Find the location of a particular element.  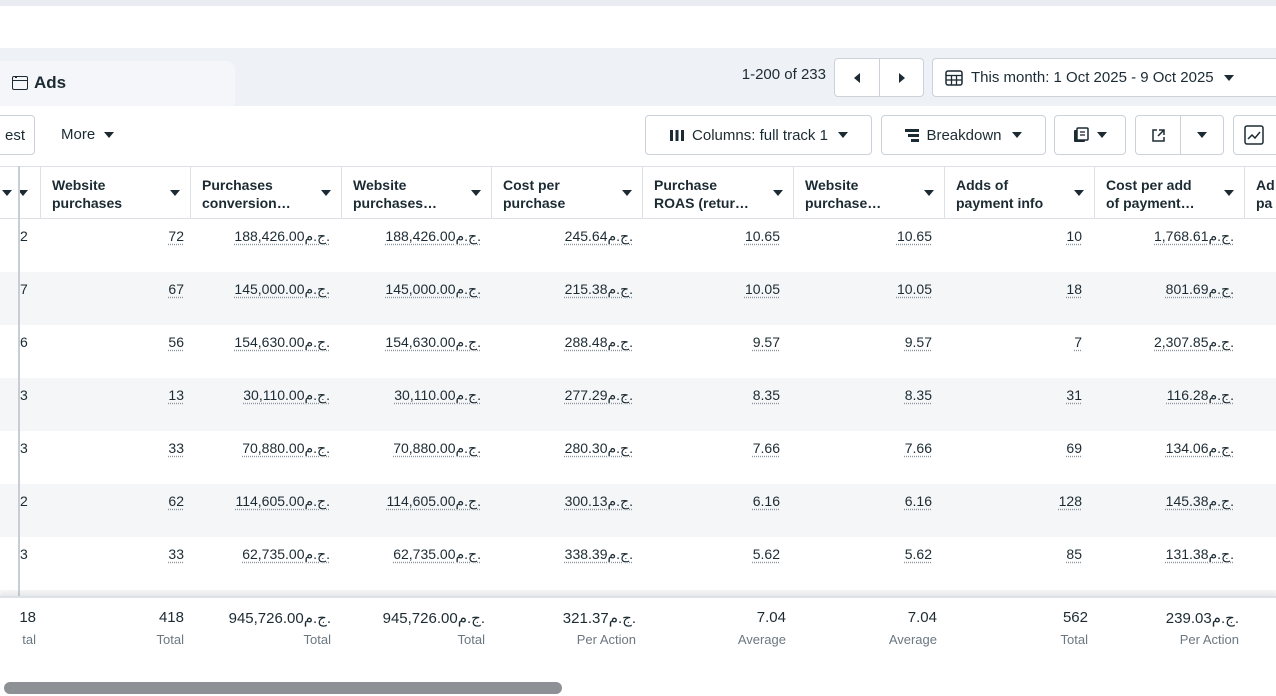

table-cell: 280.30ج.م. is located at coordinates (599, 448).